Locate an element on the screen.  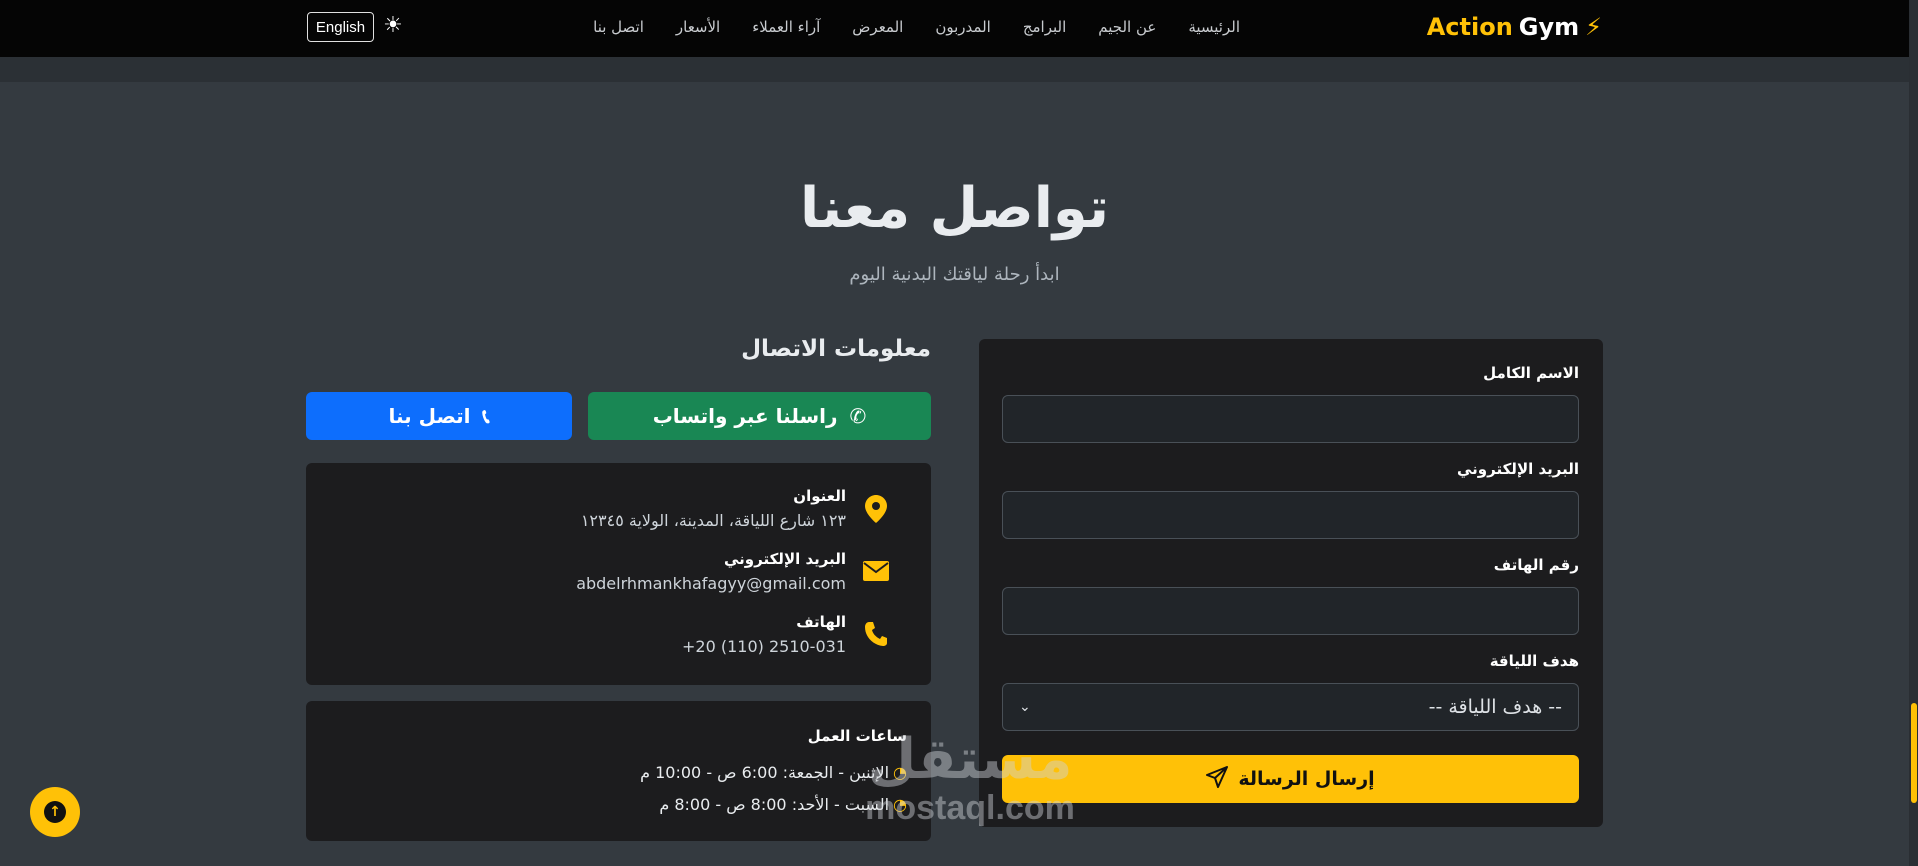
envelope-icon is located at coordinates (876, 572).